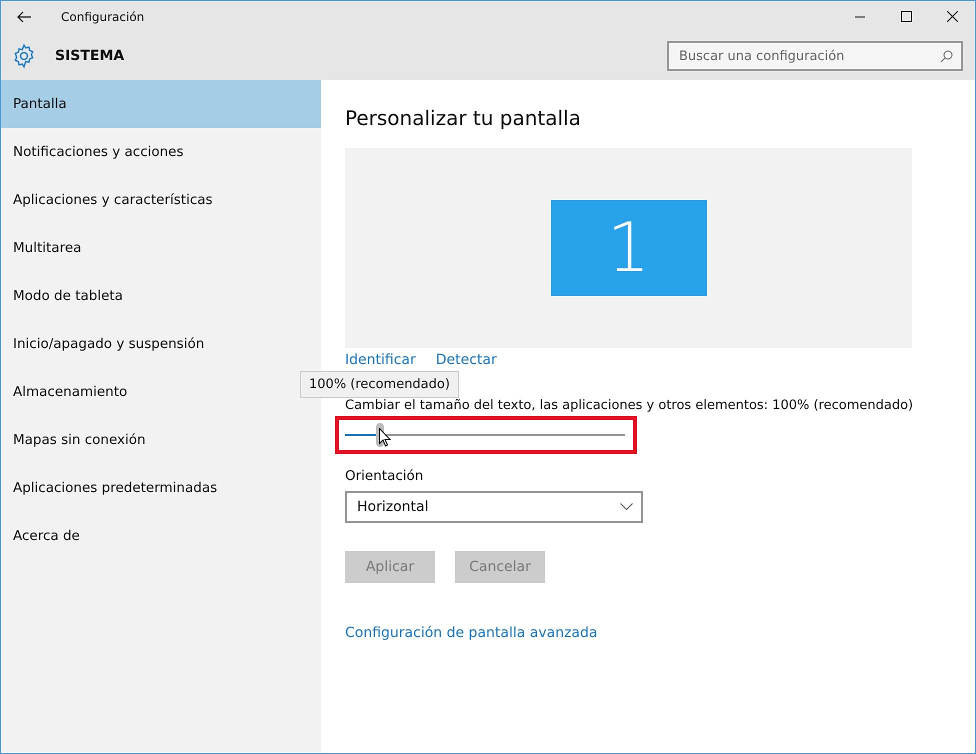  What do you see at coordinates (90, 56) in the screenshot?
I see `section-title: SISTEMA` at bounding box center [90, 56].